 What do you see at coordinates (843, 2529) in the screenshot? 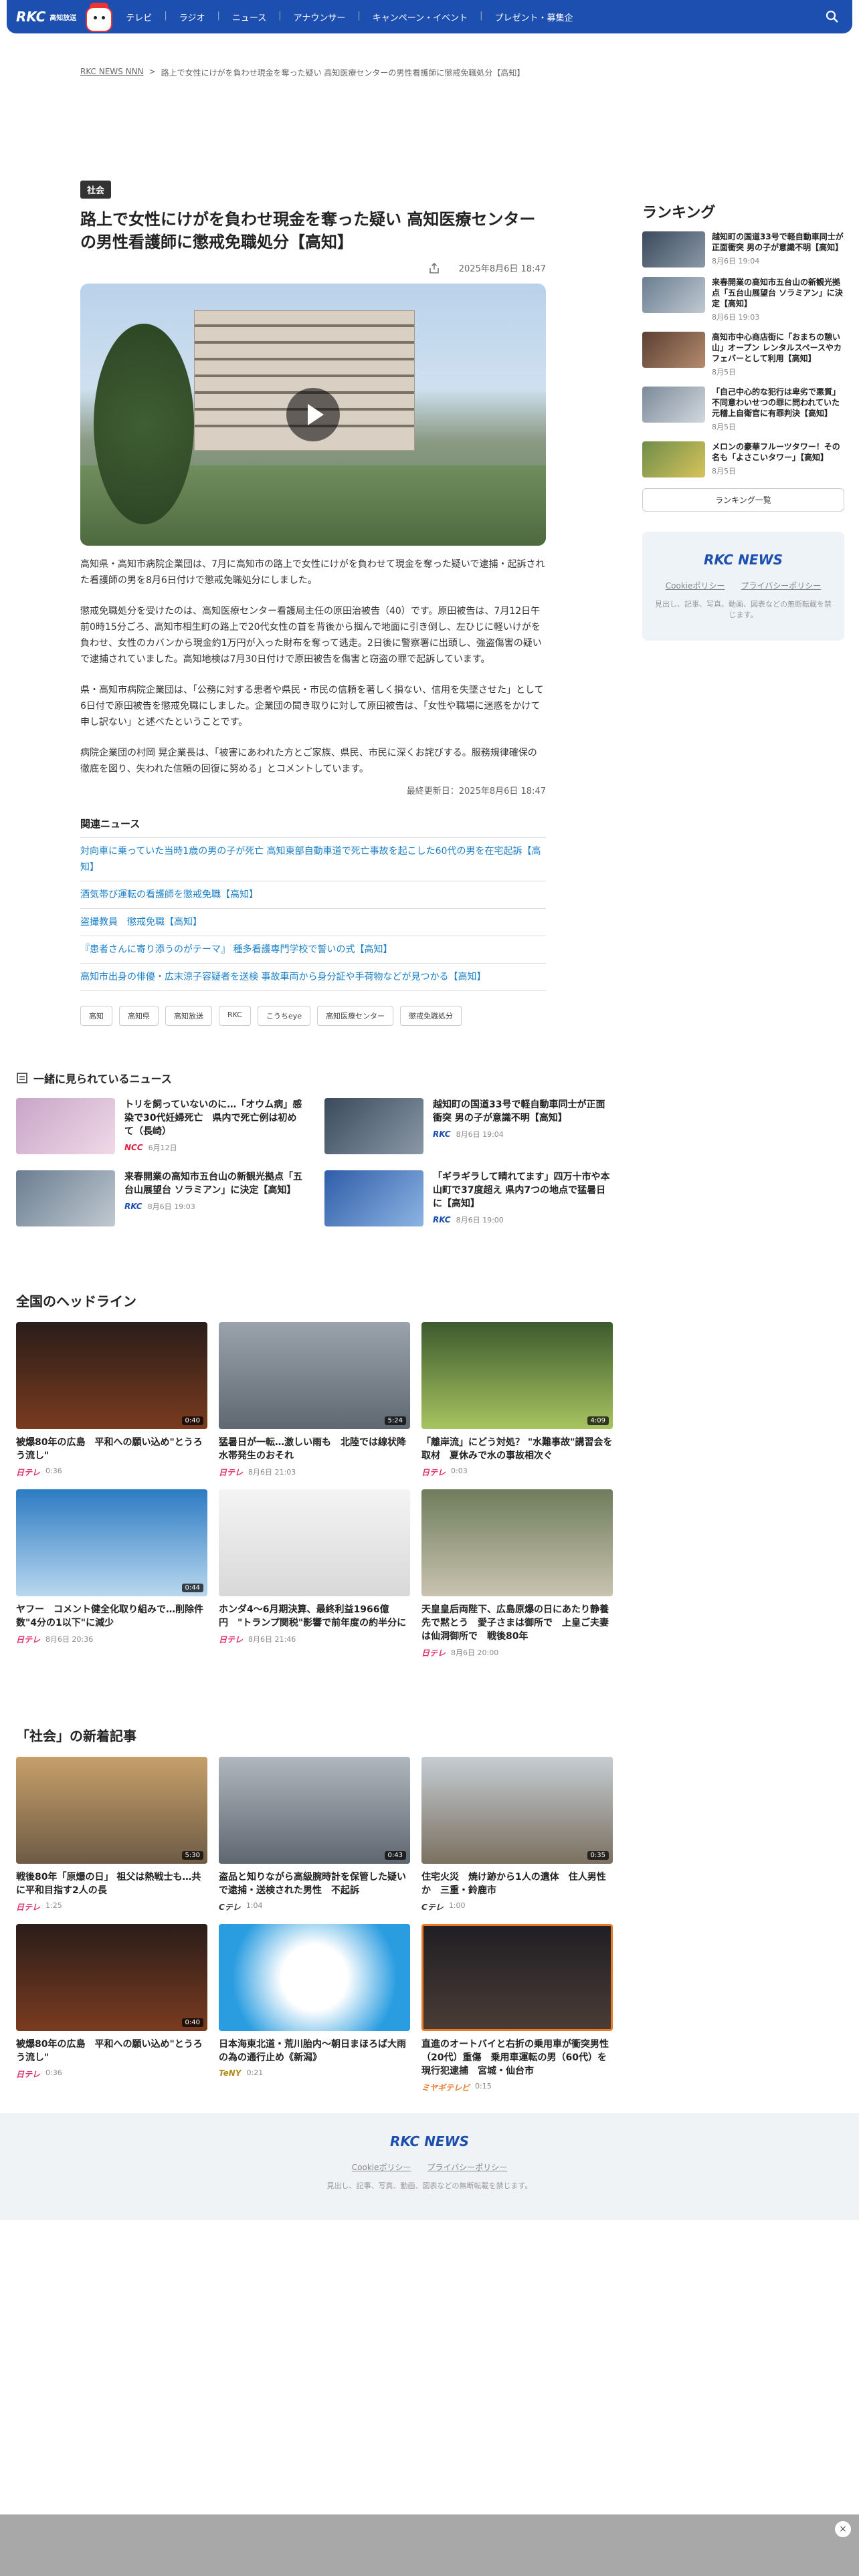
I see `close-icon: ×` at bounding box center [843, 2529].